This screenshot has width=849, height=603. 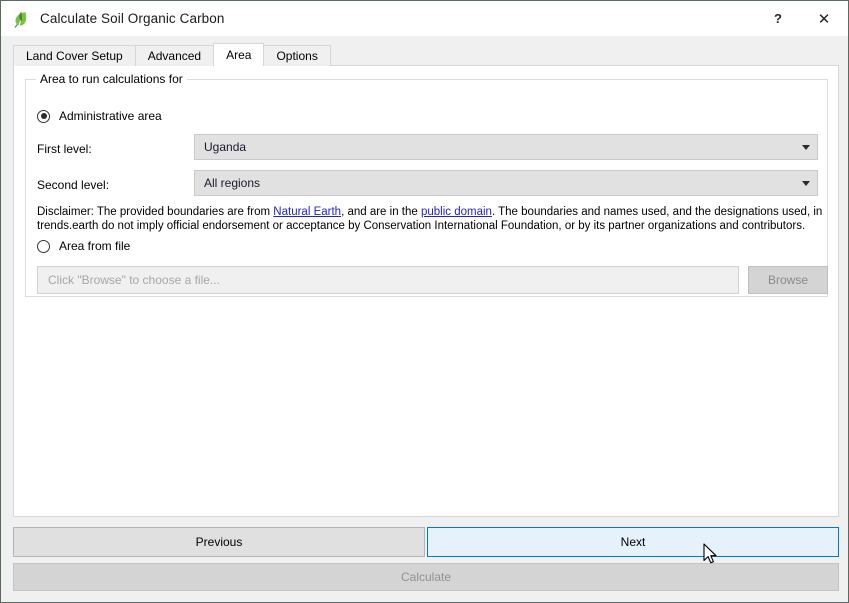 I want to click on wizard-nav-buttons: Previous Next, so click(x=426, y=542).